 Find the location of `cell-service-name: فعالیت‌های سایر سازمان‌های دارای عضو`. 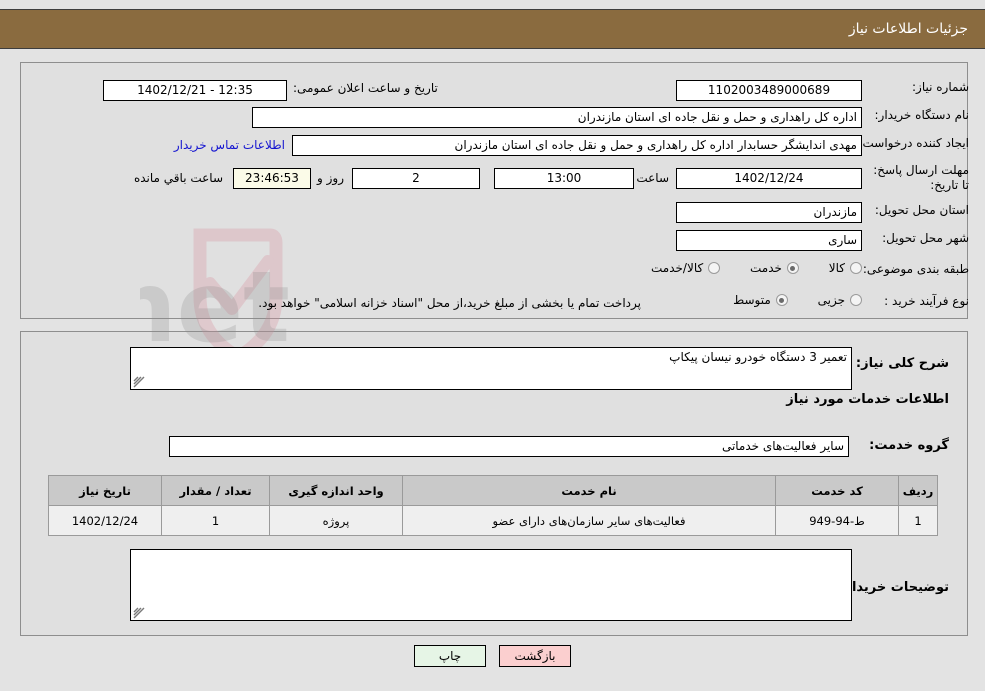

cell-service-name: فعالیت‌های سایر سازمان‌های دارای عضو is located at coordinates (589, 520).